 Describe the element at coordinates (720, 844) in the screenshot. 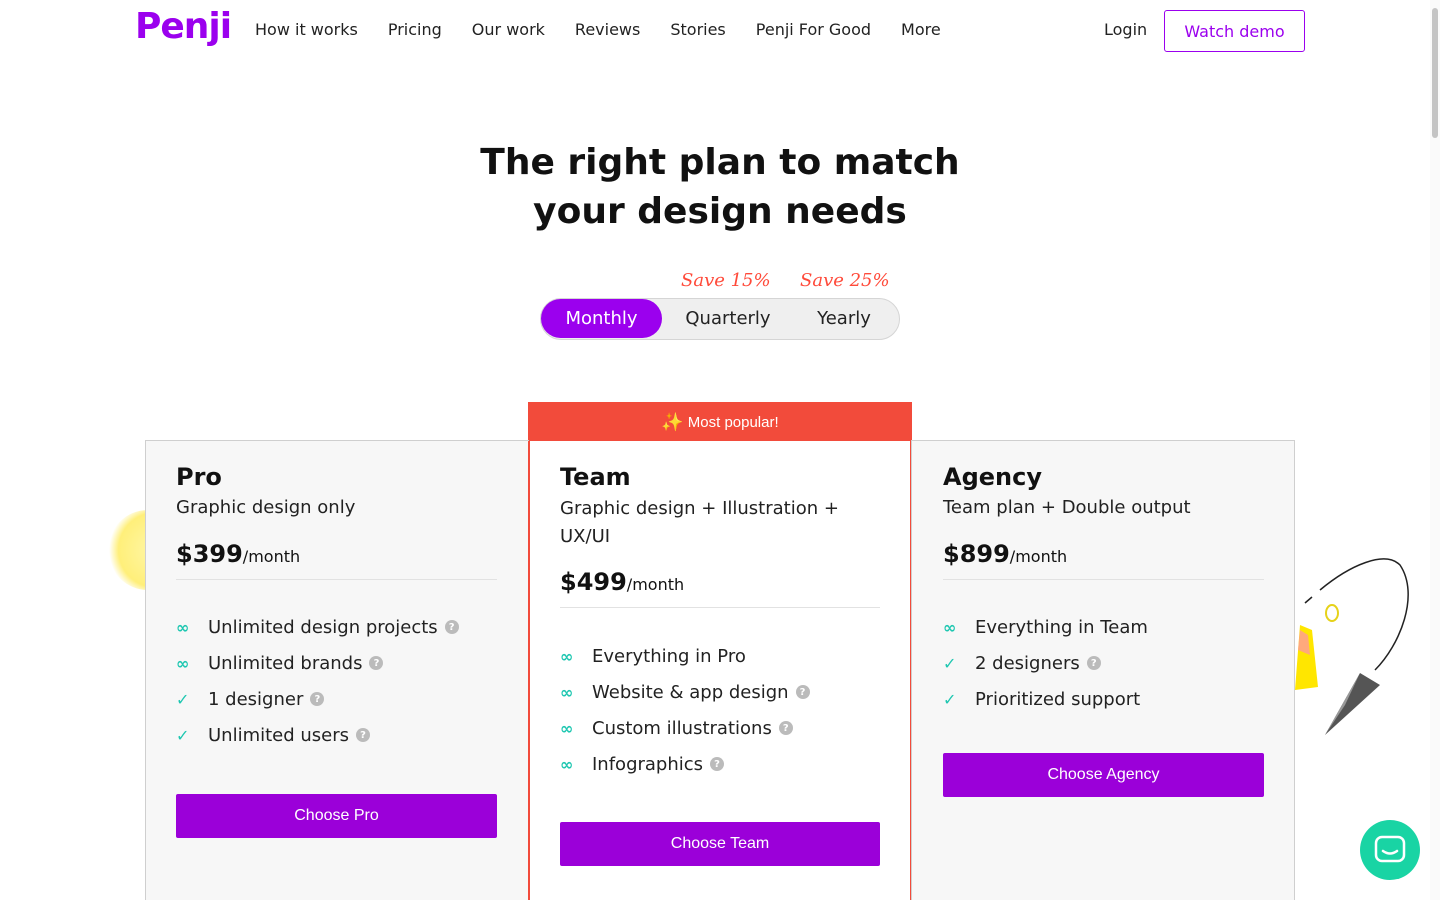

I see `choose-team-button: Choose Team` at that location.